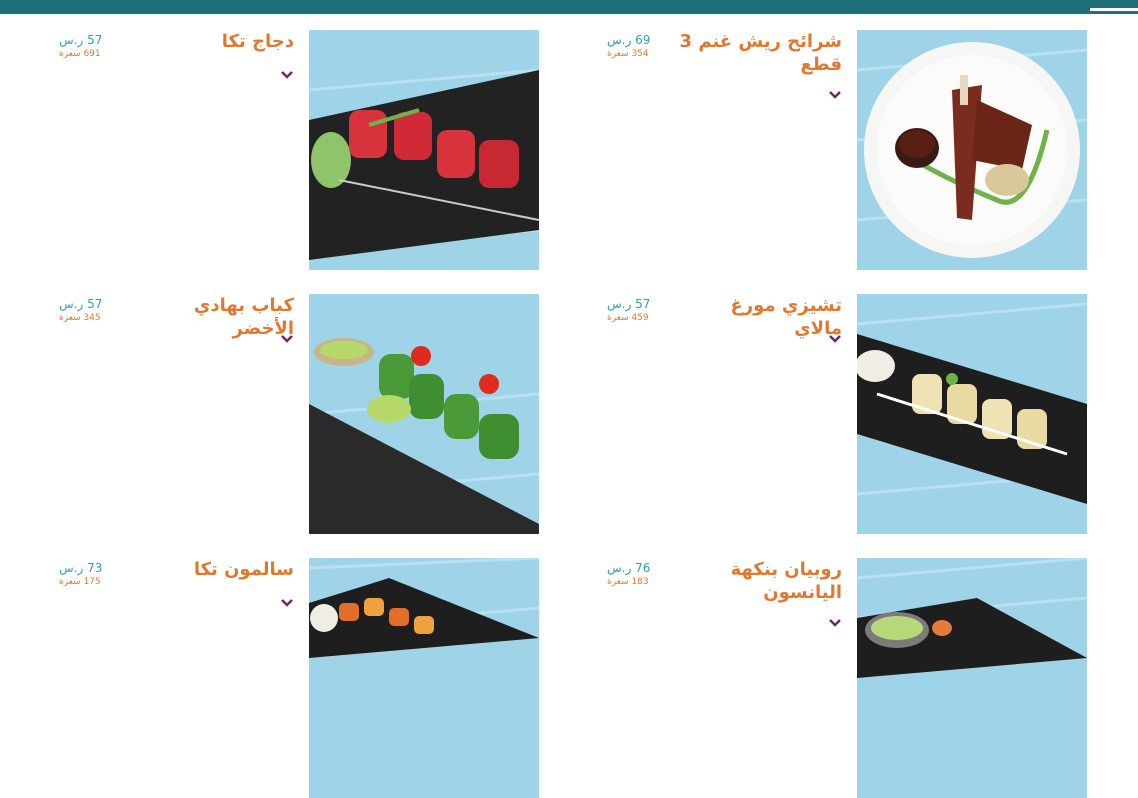 The width and height of the screenshot is (1138, 798). Describe the element at coordinates (299, 678) in the screenshot. I see `menu-item-card: سالمون تكا 73 ر.س 175 سعرة` at that location.